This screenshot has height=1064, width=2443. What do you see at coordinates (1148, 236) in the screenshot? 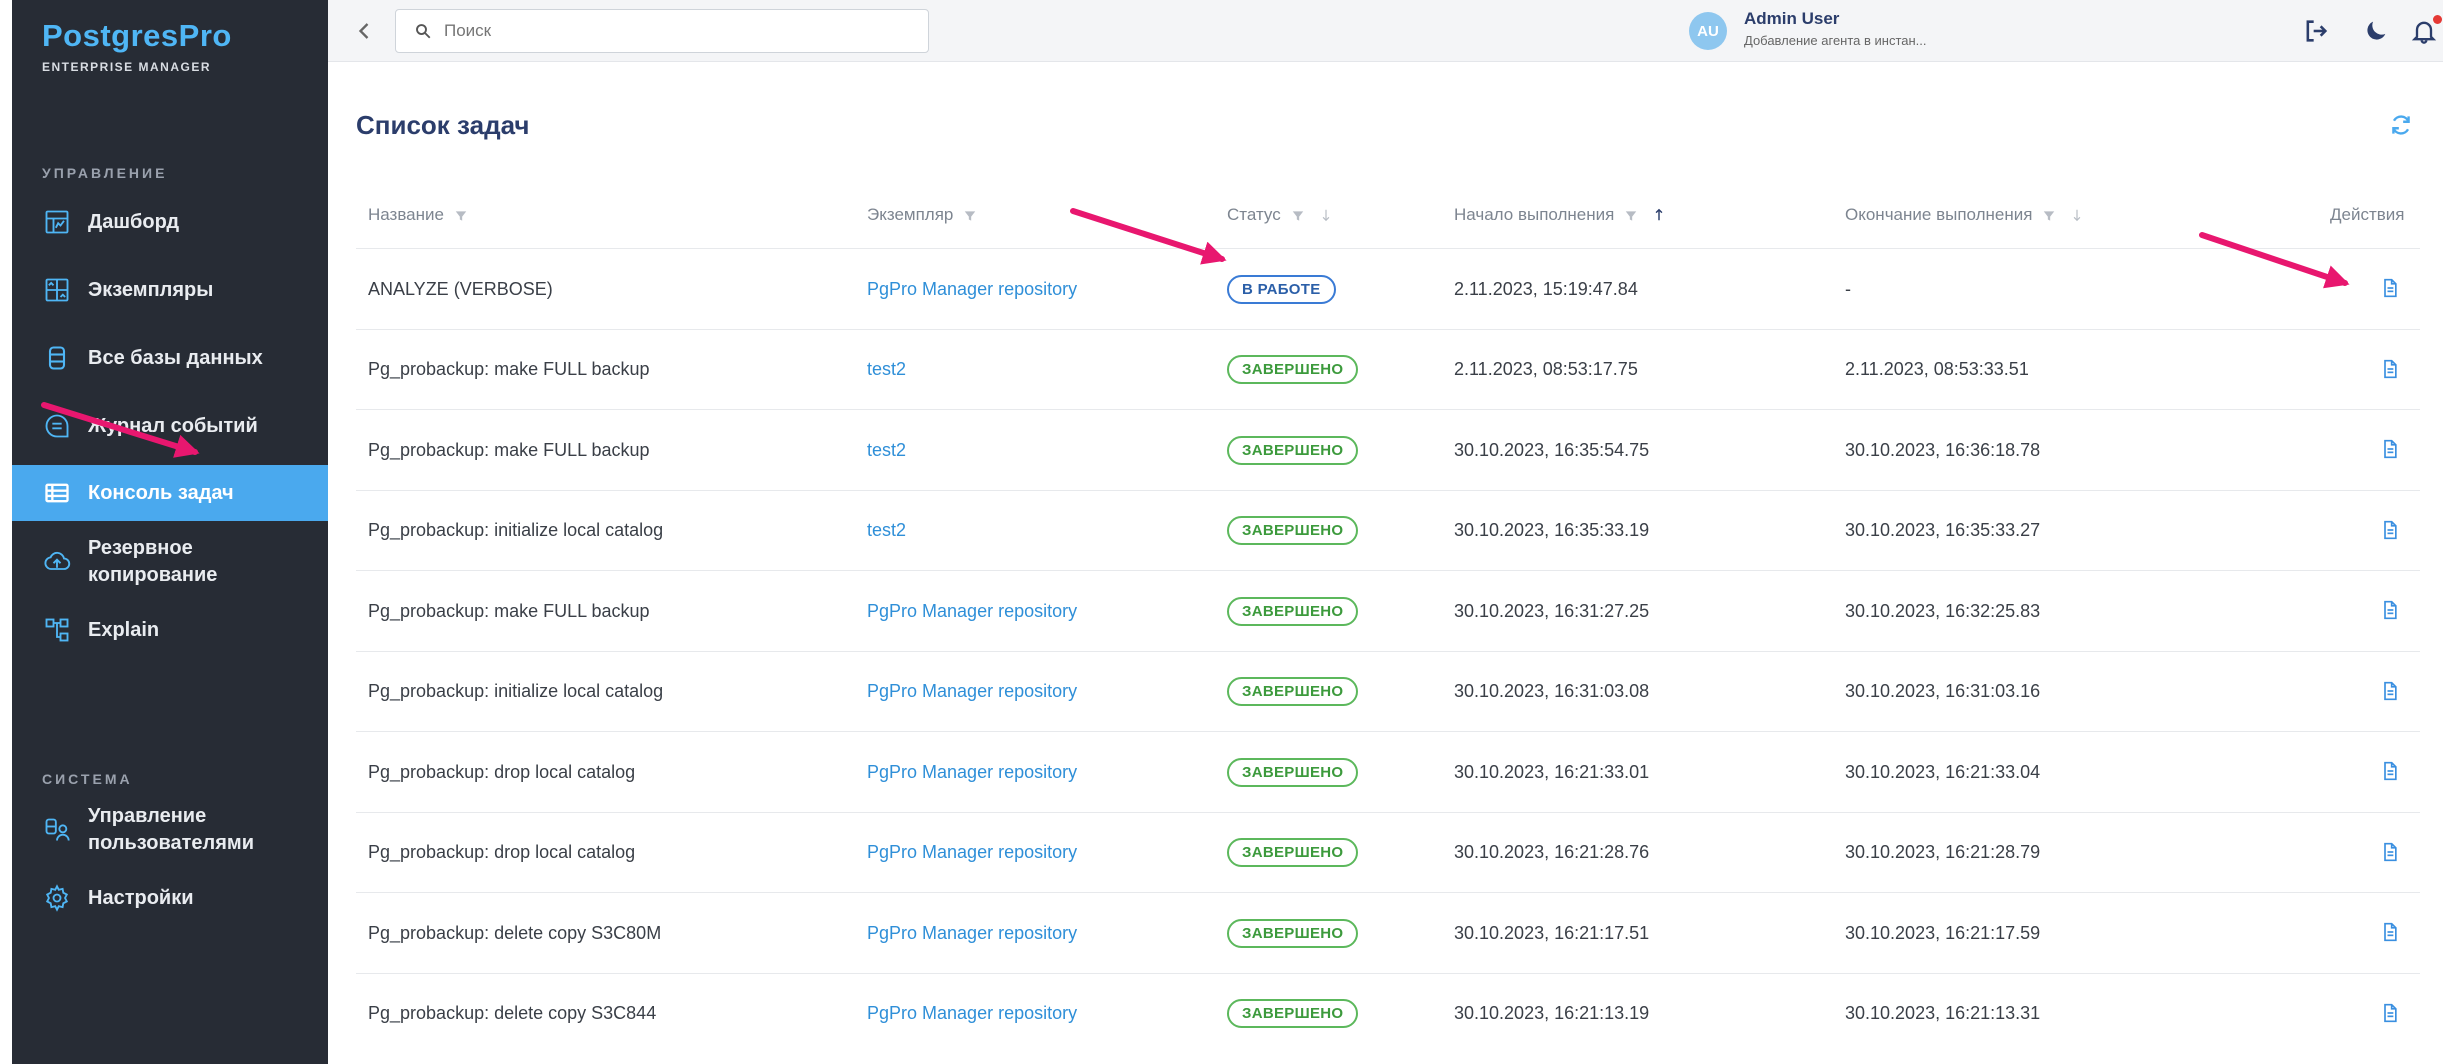
I see `annotation-arrow-status` at bounding box center [1148, 236].